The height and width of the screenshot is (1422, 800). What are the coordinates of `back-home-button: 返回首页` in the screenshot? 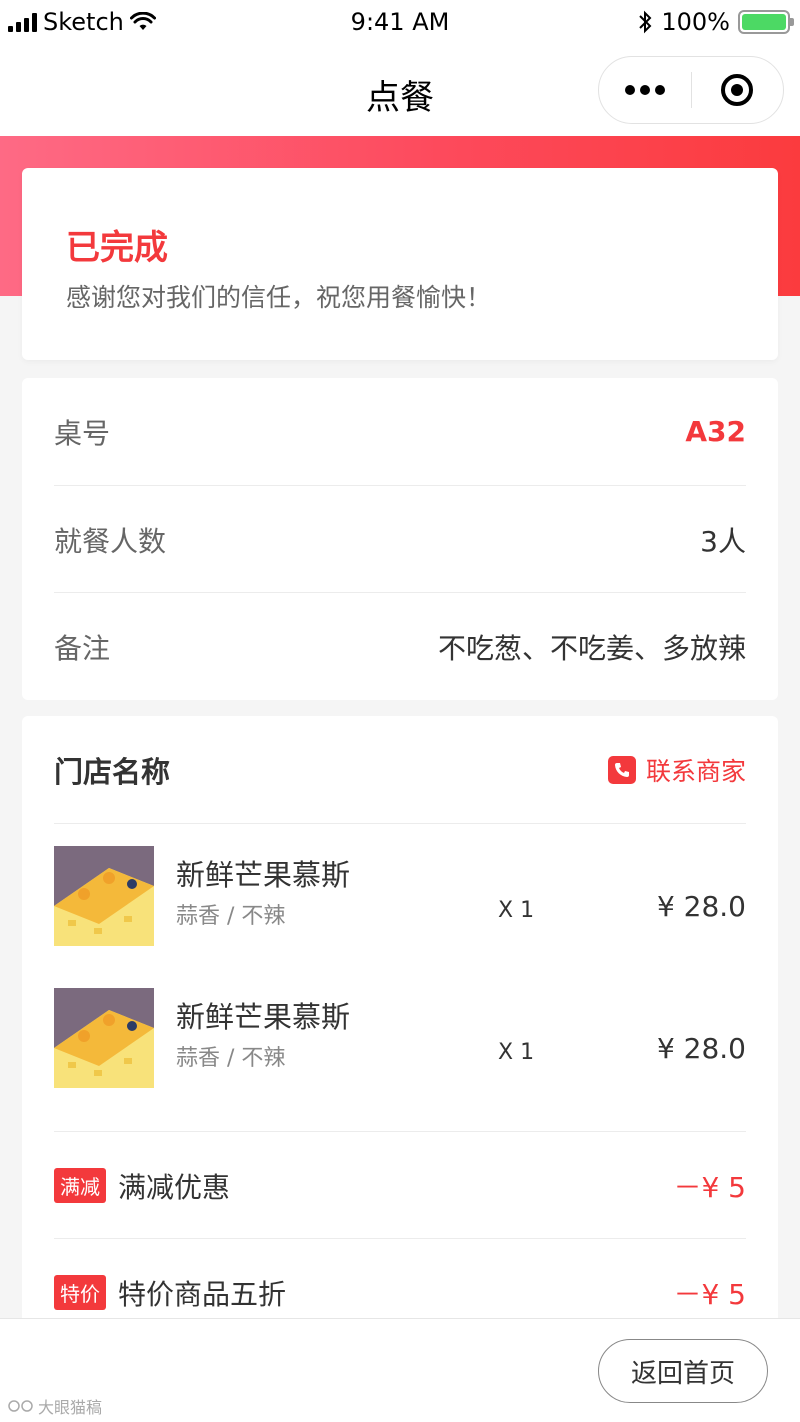 It's located at (683, 1371).